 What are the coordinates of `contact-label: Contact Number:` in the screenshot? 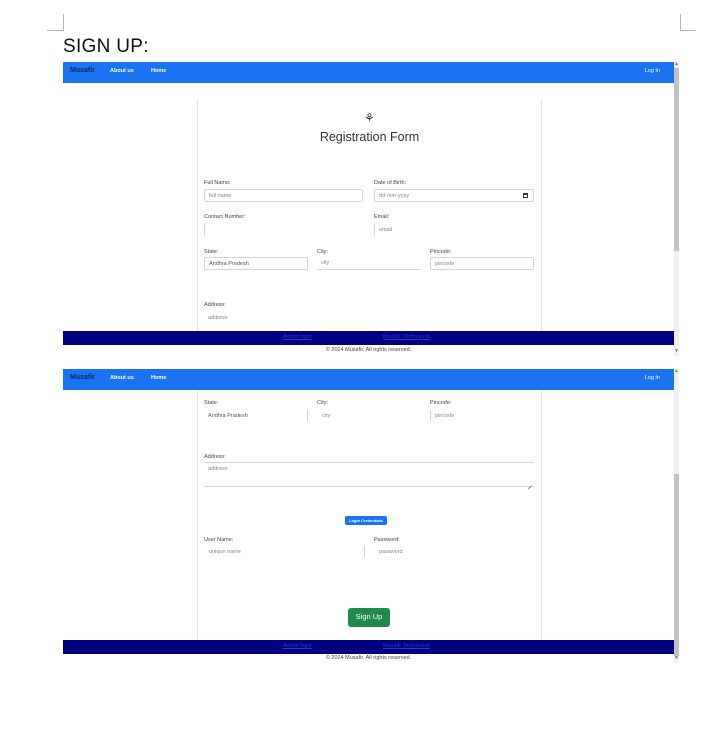 It's located at (225, 217).